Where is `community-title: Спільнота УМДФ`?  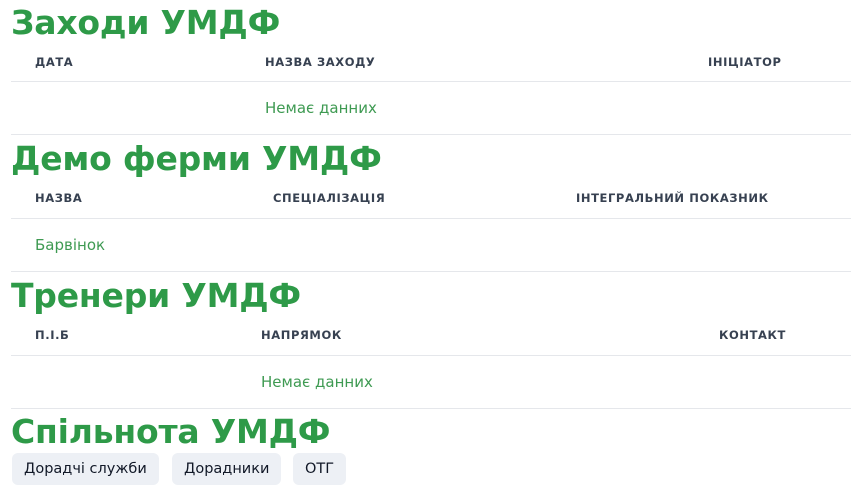 community-title: Спільнота УМДФ is located at coordinates (171, 431).